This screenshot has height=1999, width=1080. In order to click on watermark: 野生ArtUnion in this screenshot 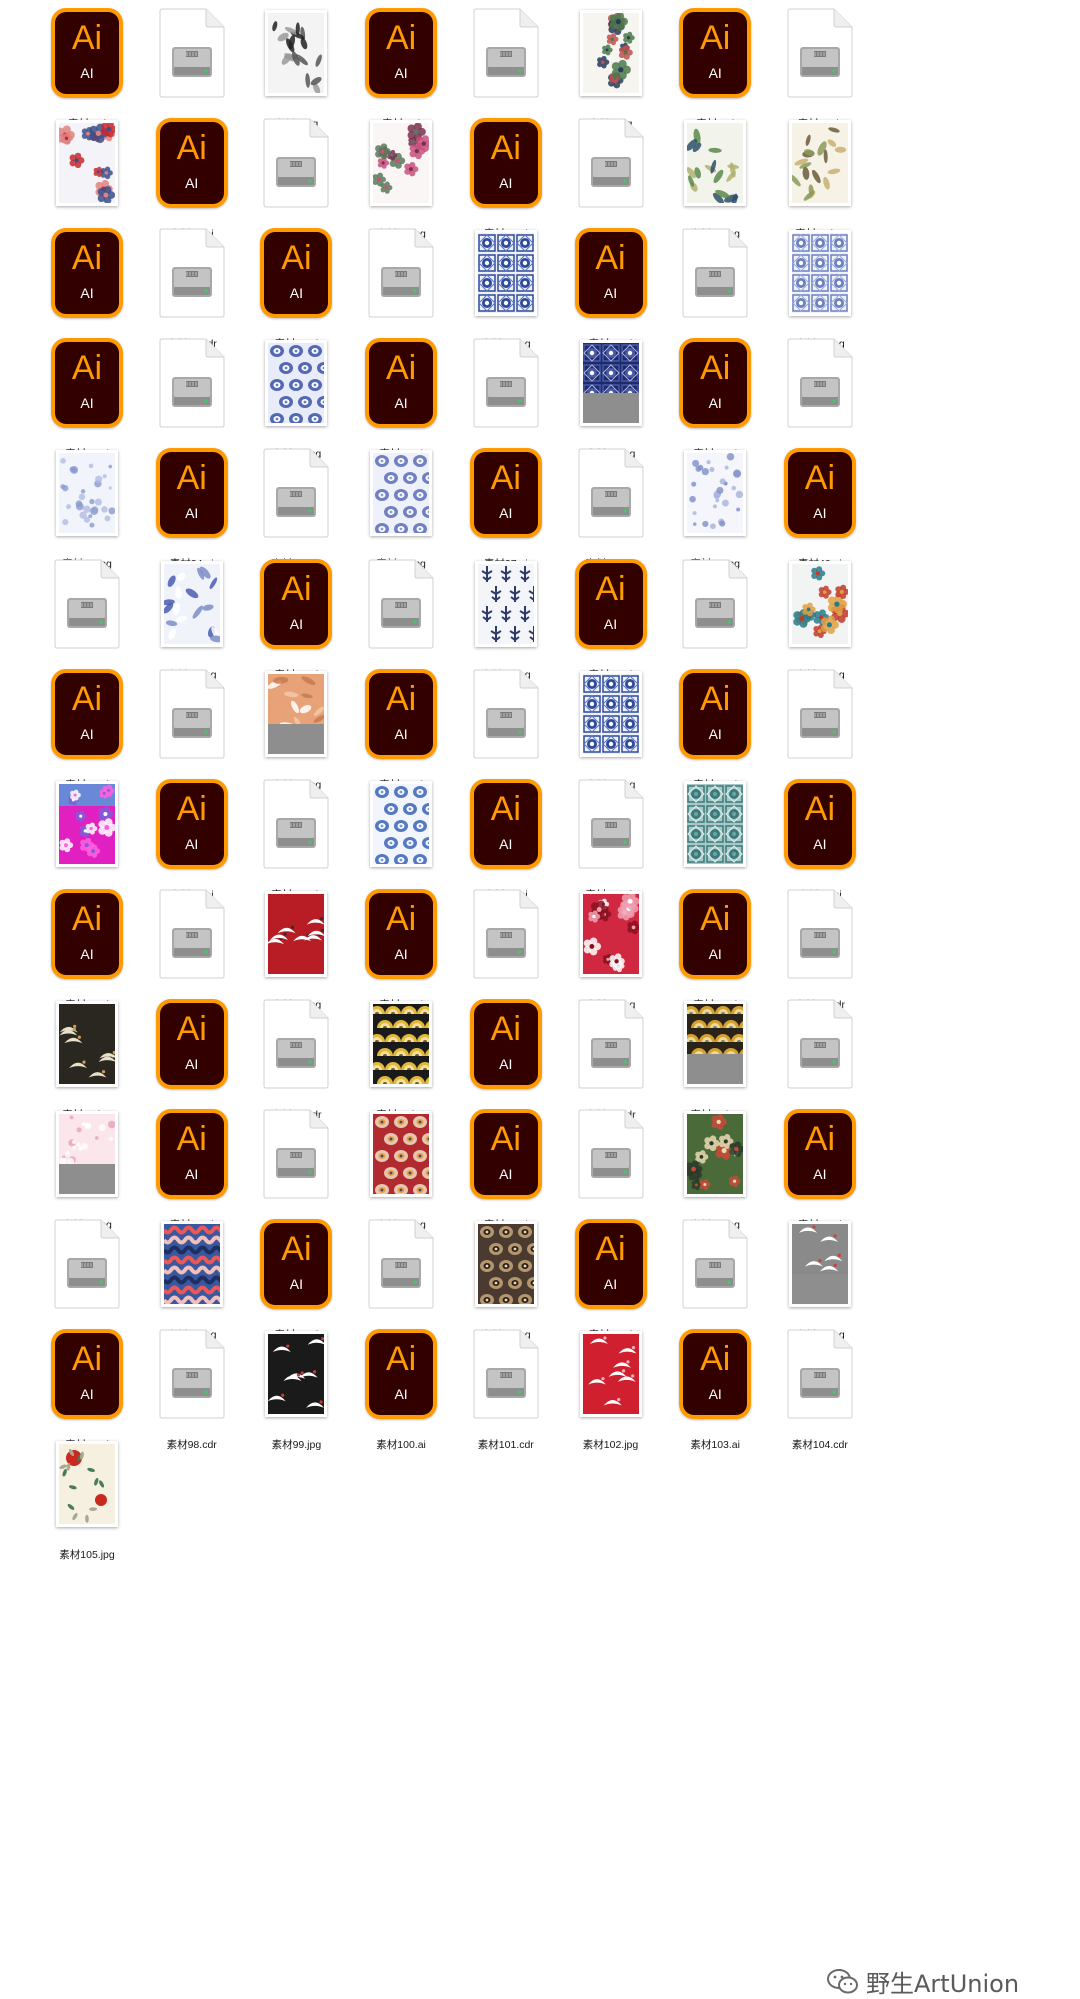, I will do `click(922, 1981)`.